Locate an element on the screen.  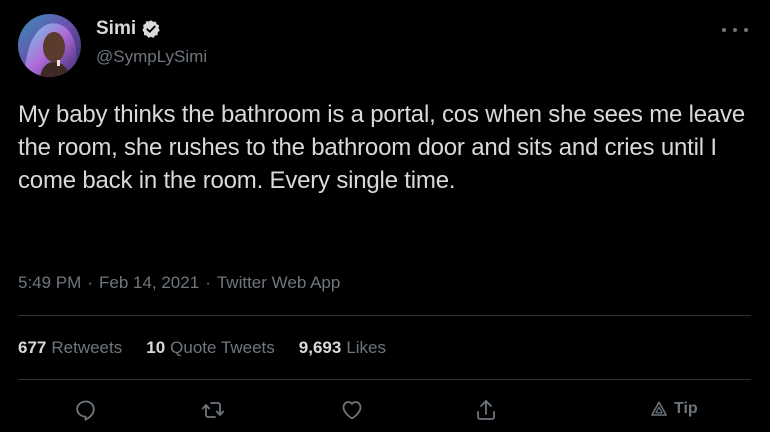
verified-badge-icon is located at coordinates (151, 29).